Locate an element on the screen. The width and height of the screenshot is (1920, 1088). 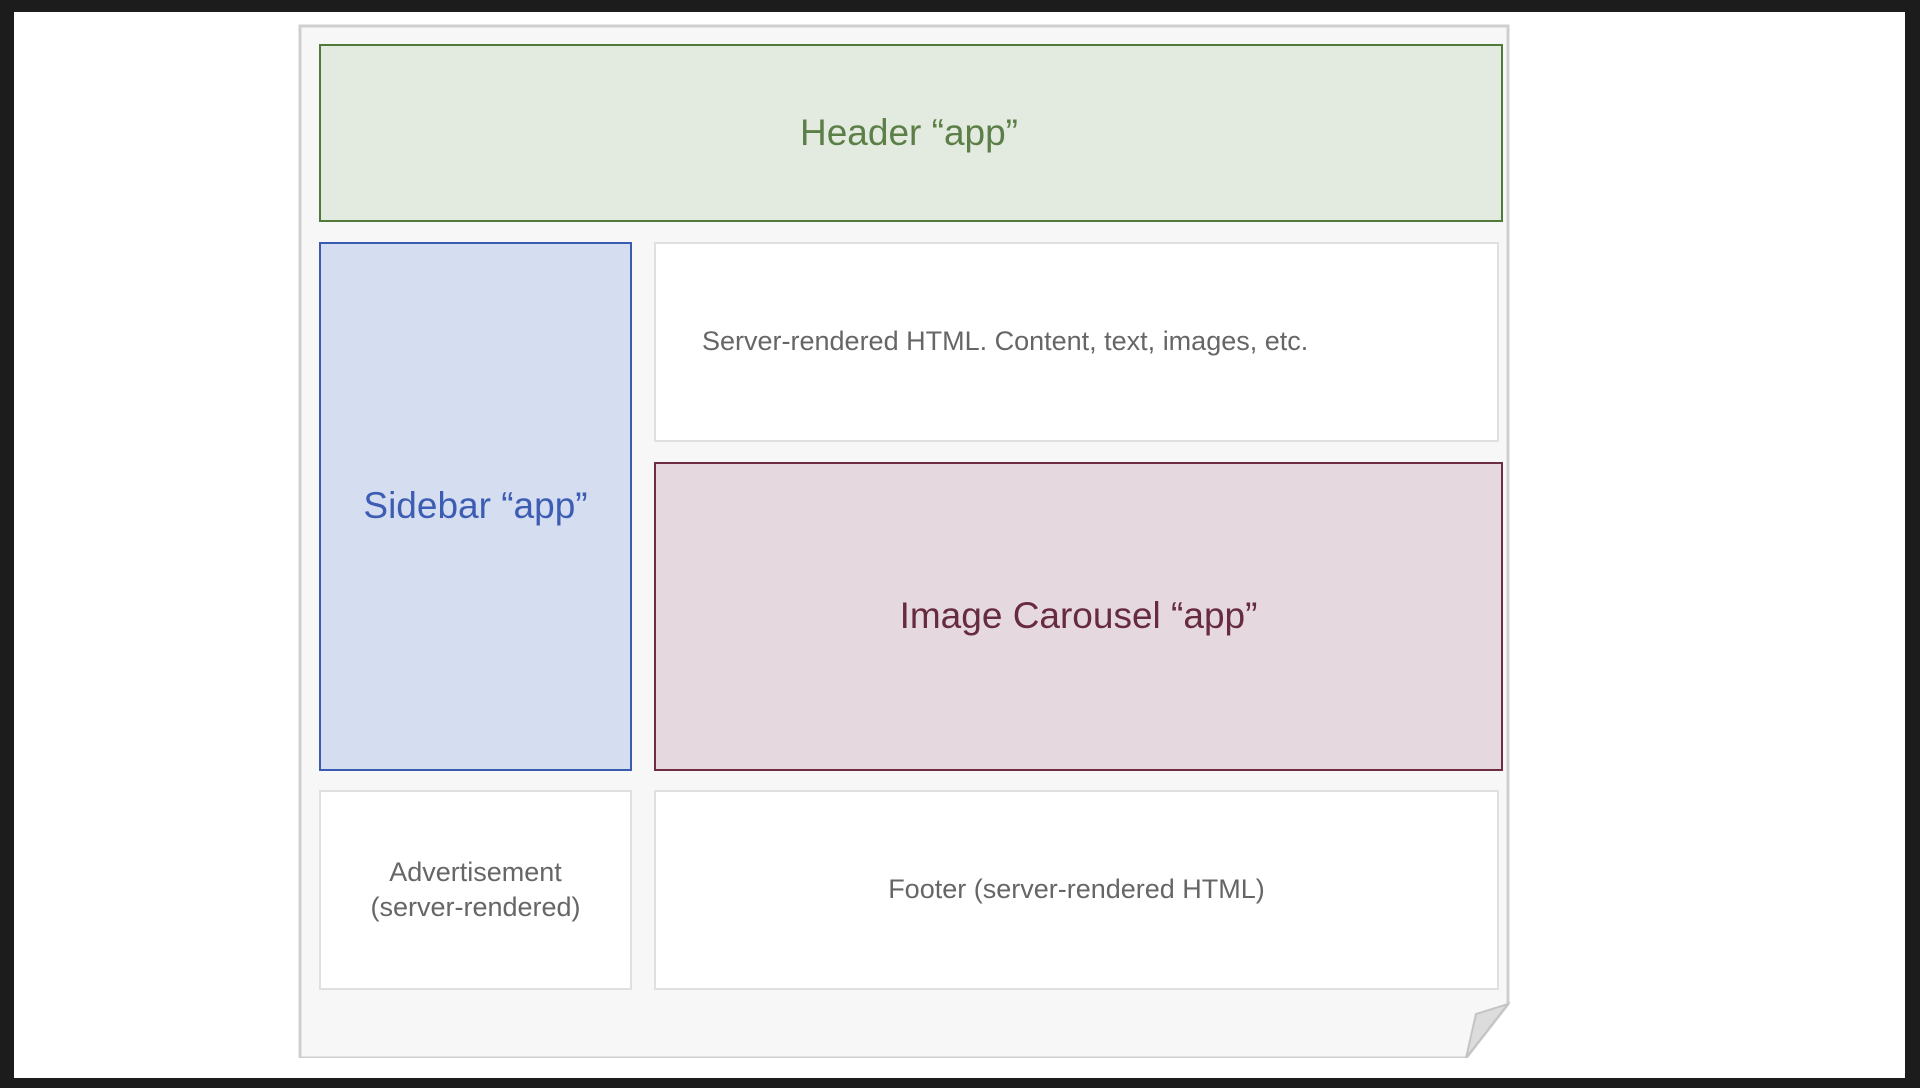
sidebar-app-label: Sidebar “app” is located at coordinates (475, 506).